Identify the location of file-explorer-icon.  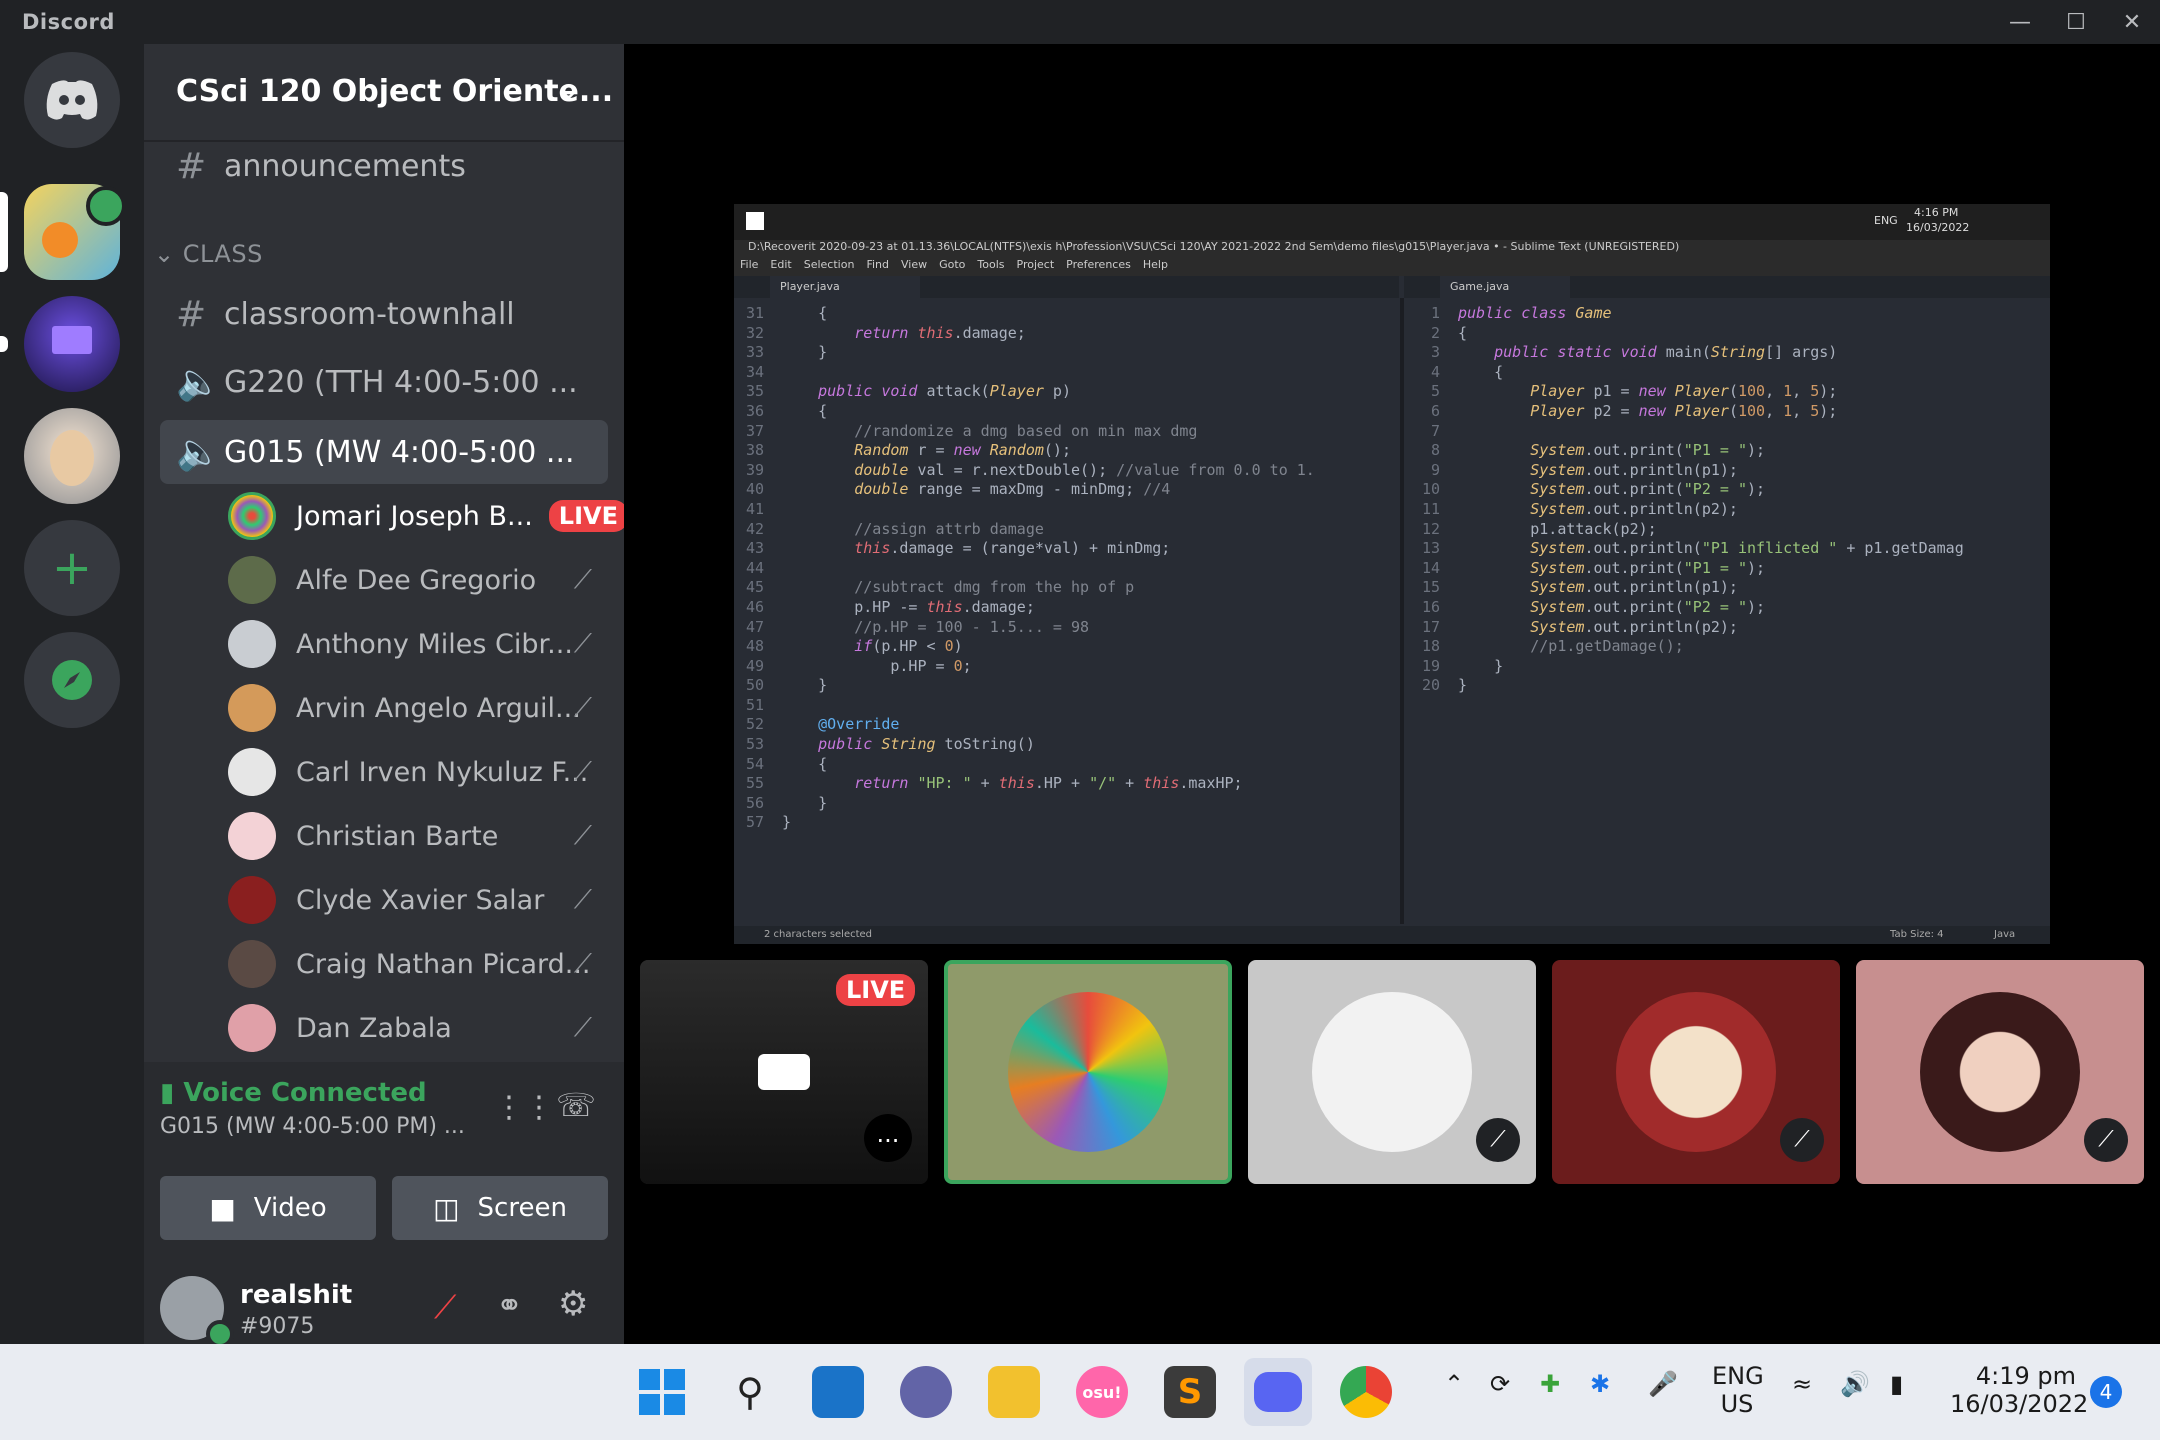
(1014, 1392).